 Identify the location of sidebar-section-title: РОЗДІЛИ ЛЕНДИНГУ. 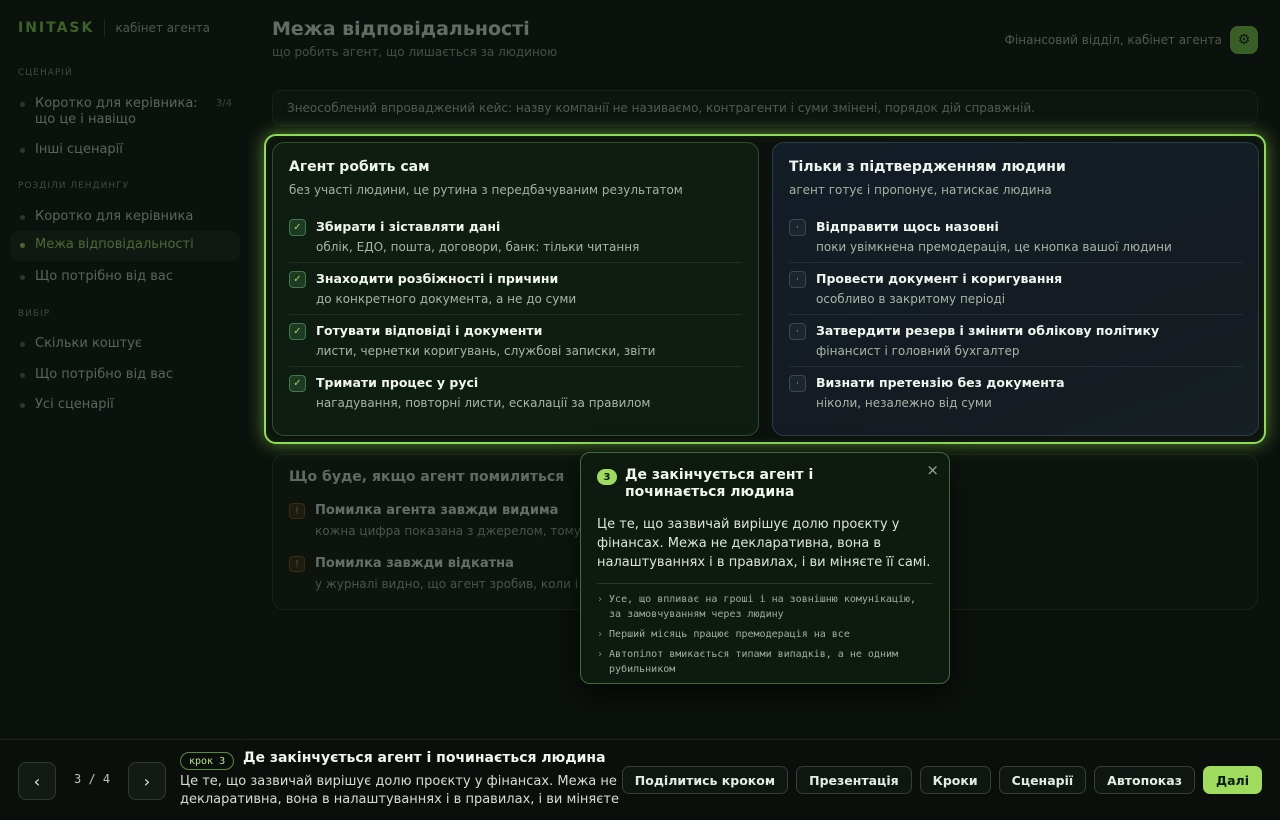
(74, 186).